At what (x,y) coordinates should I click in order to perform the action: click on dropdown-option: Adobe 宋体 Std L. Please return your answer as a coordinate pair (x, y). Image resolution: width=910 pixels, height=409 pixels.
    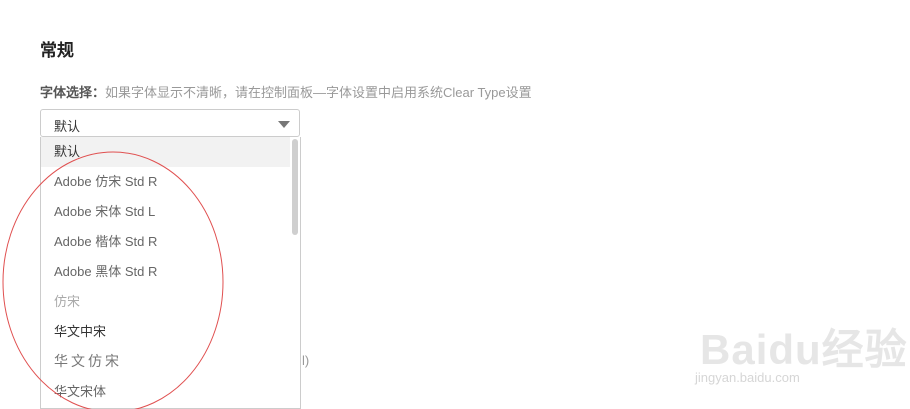
    Looking at the image, I should click on (166, 212).